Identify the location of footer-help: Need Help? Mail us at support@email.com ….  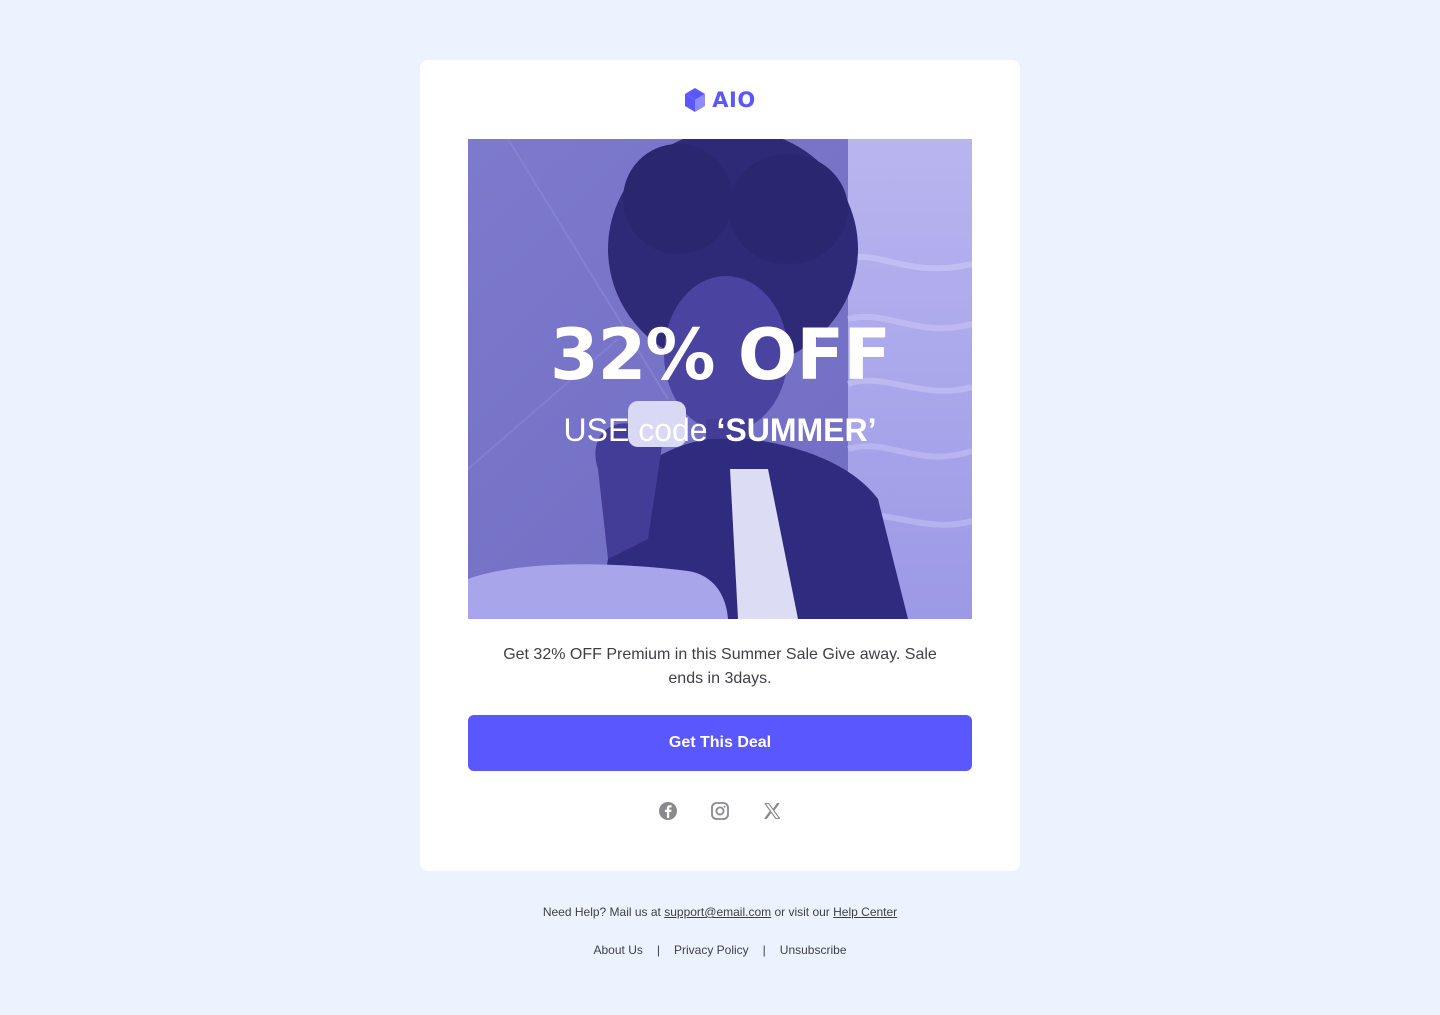
(720, 912).